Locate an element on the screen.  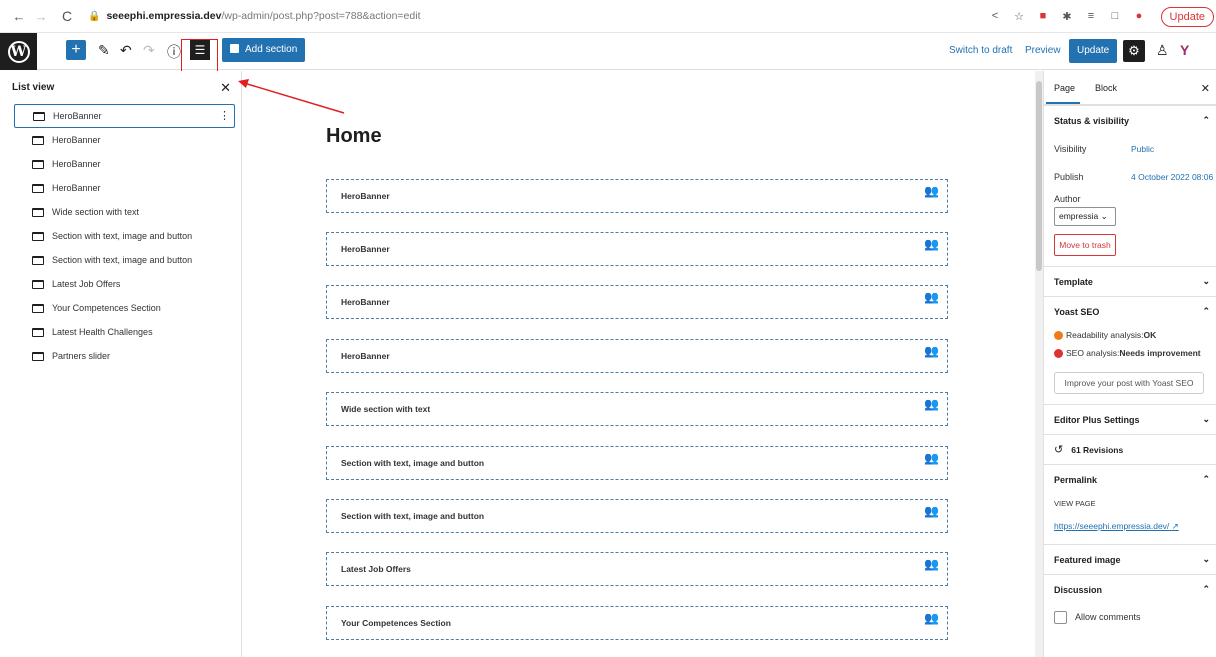
visibility-value-link: Public is located at coordinates (1142, 149).